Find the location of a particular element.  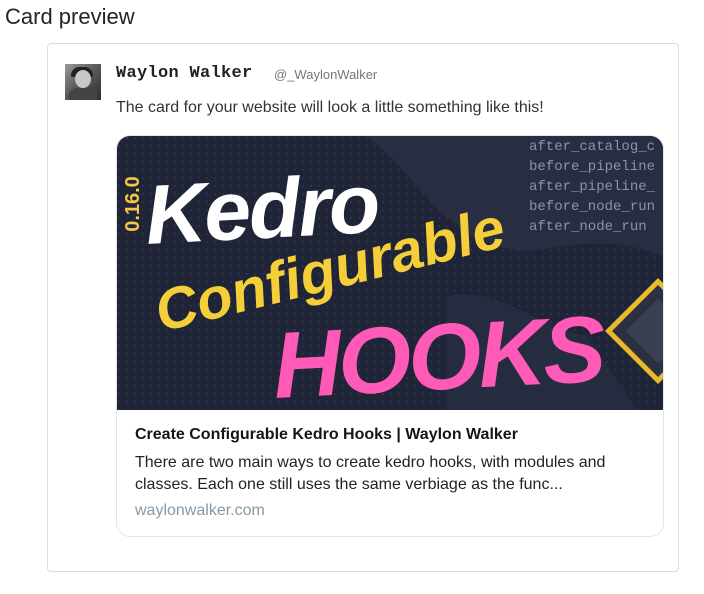

word-hooks: HOOKS is located at coordinates (439, 353).